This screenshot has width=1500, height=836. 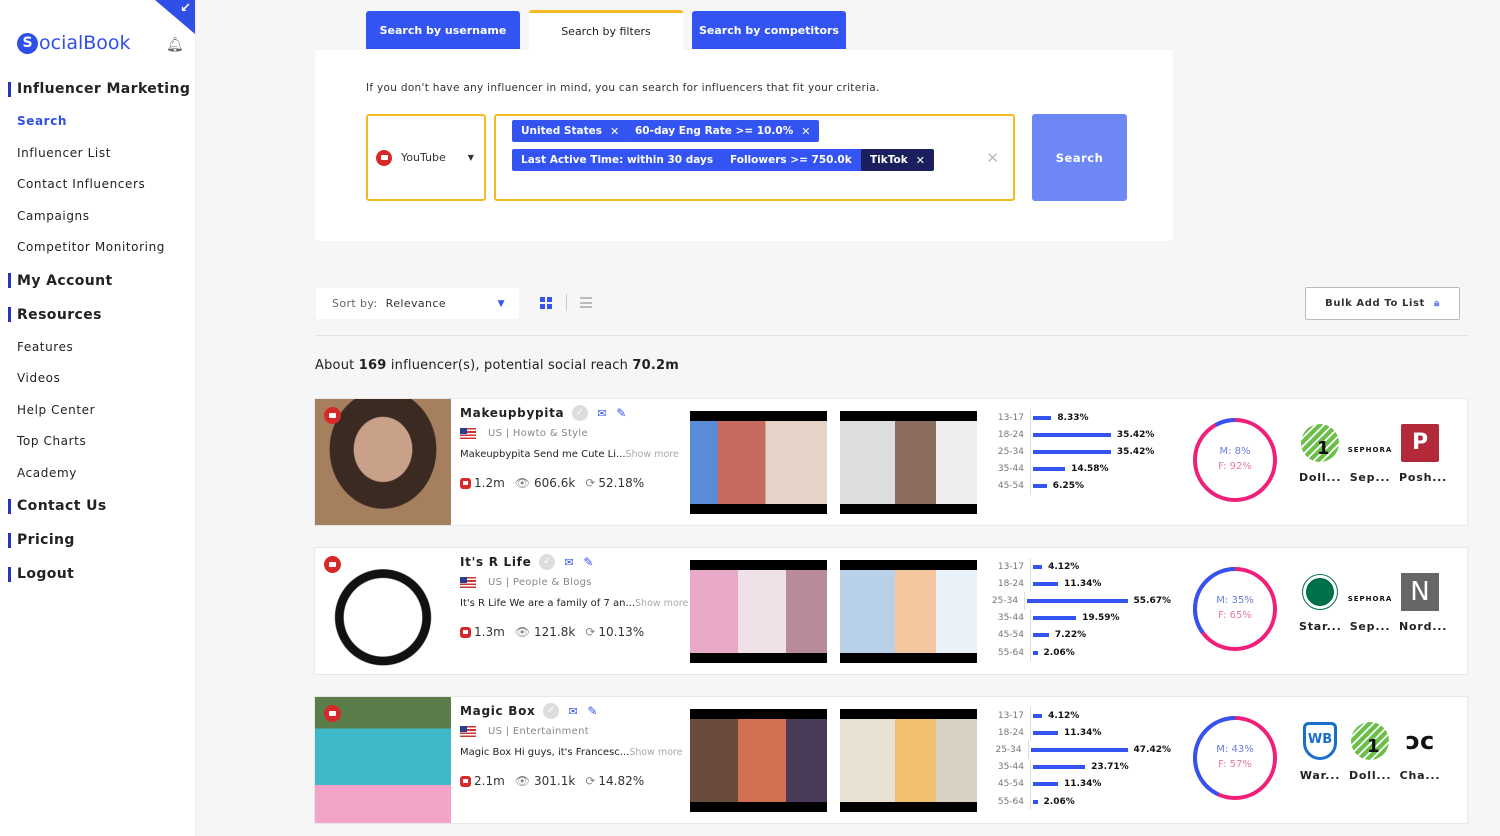 I want to click on grid-view-icon, so click(x=546, y=303).